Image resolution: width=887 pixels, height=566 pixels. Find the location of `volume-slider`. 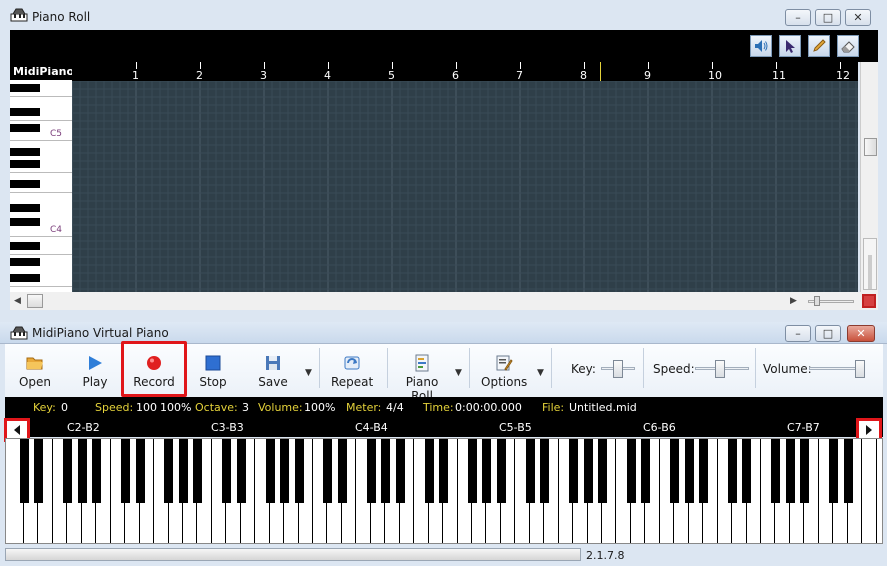

volume-slider is located at coordinates (837, 367).